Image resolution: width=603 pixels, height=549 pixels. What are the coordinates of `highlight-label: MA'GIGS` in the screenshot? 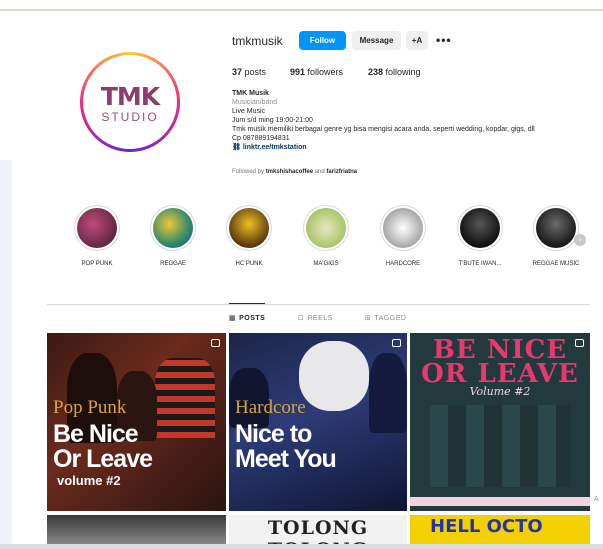 It's located at (326, 264).